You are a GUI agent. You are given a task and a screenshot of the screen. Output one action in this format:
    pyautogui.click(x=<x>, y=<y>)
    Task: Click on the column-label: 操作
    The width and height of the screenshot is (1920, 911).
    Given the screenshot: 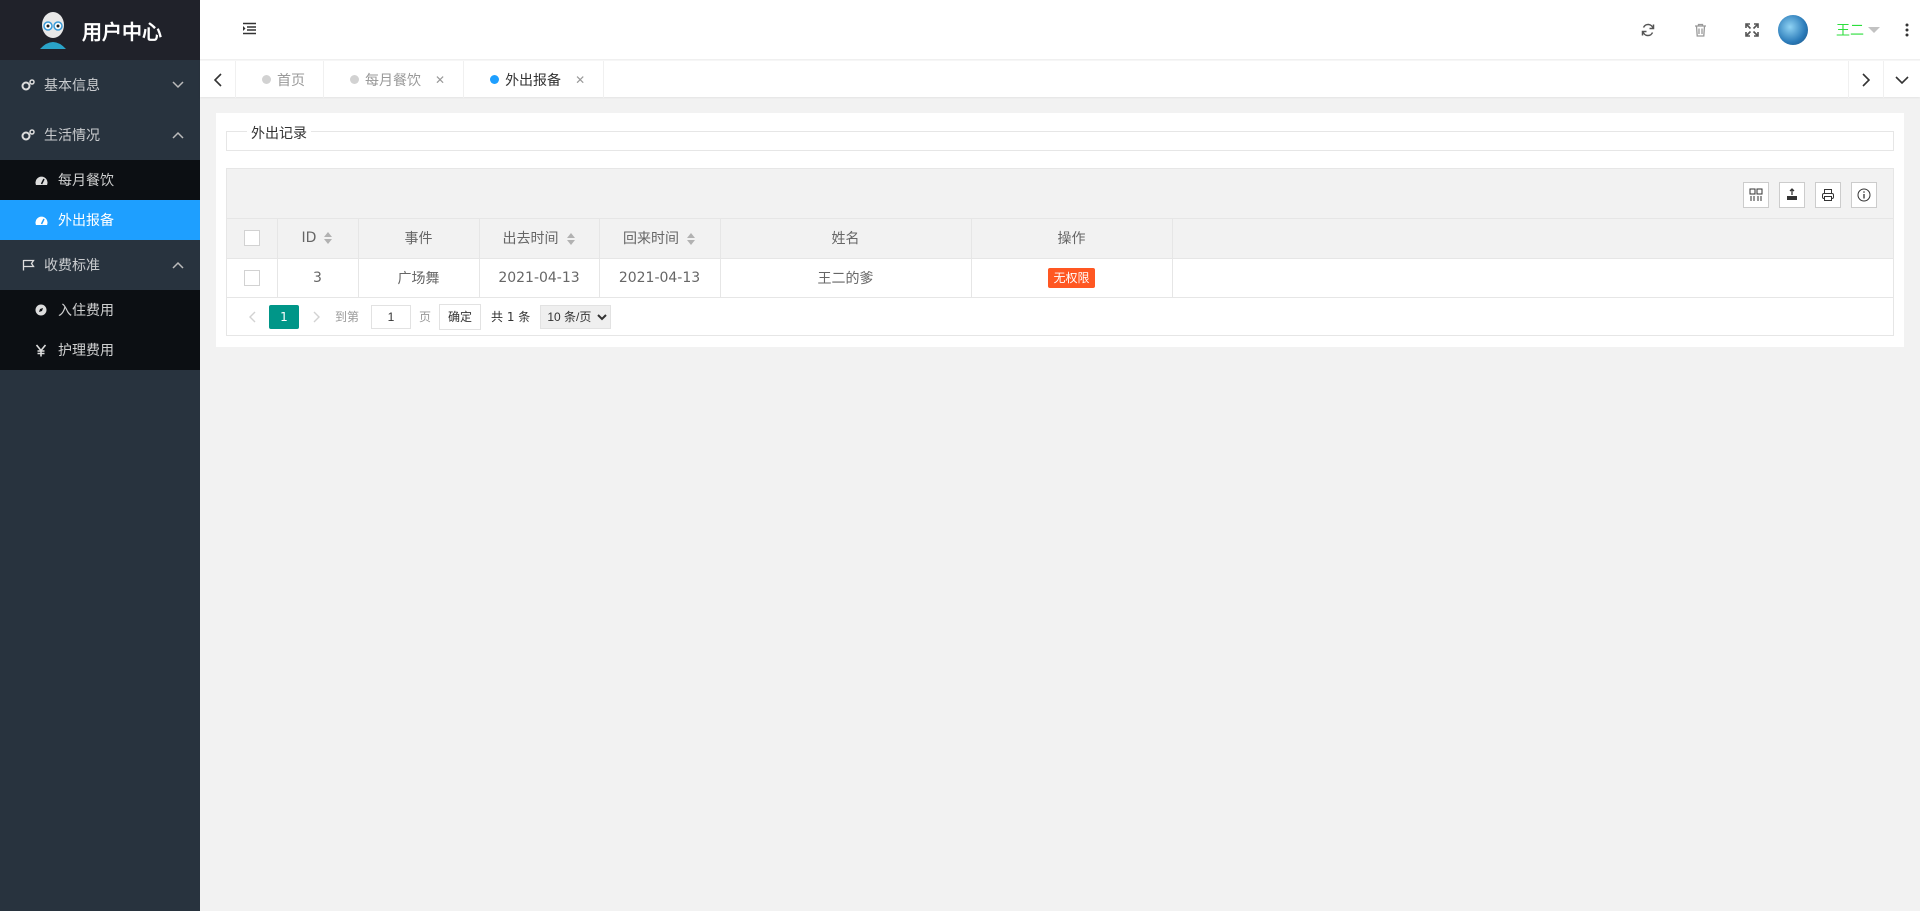 What is the action you would take?
    pyautogui.click(x=1071, y=239)
    